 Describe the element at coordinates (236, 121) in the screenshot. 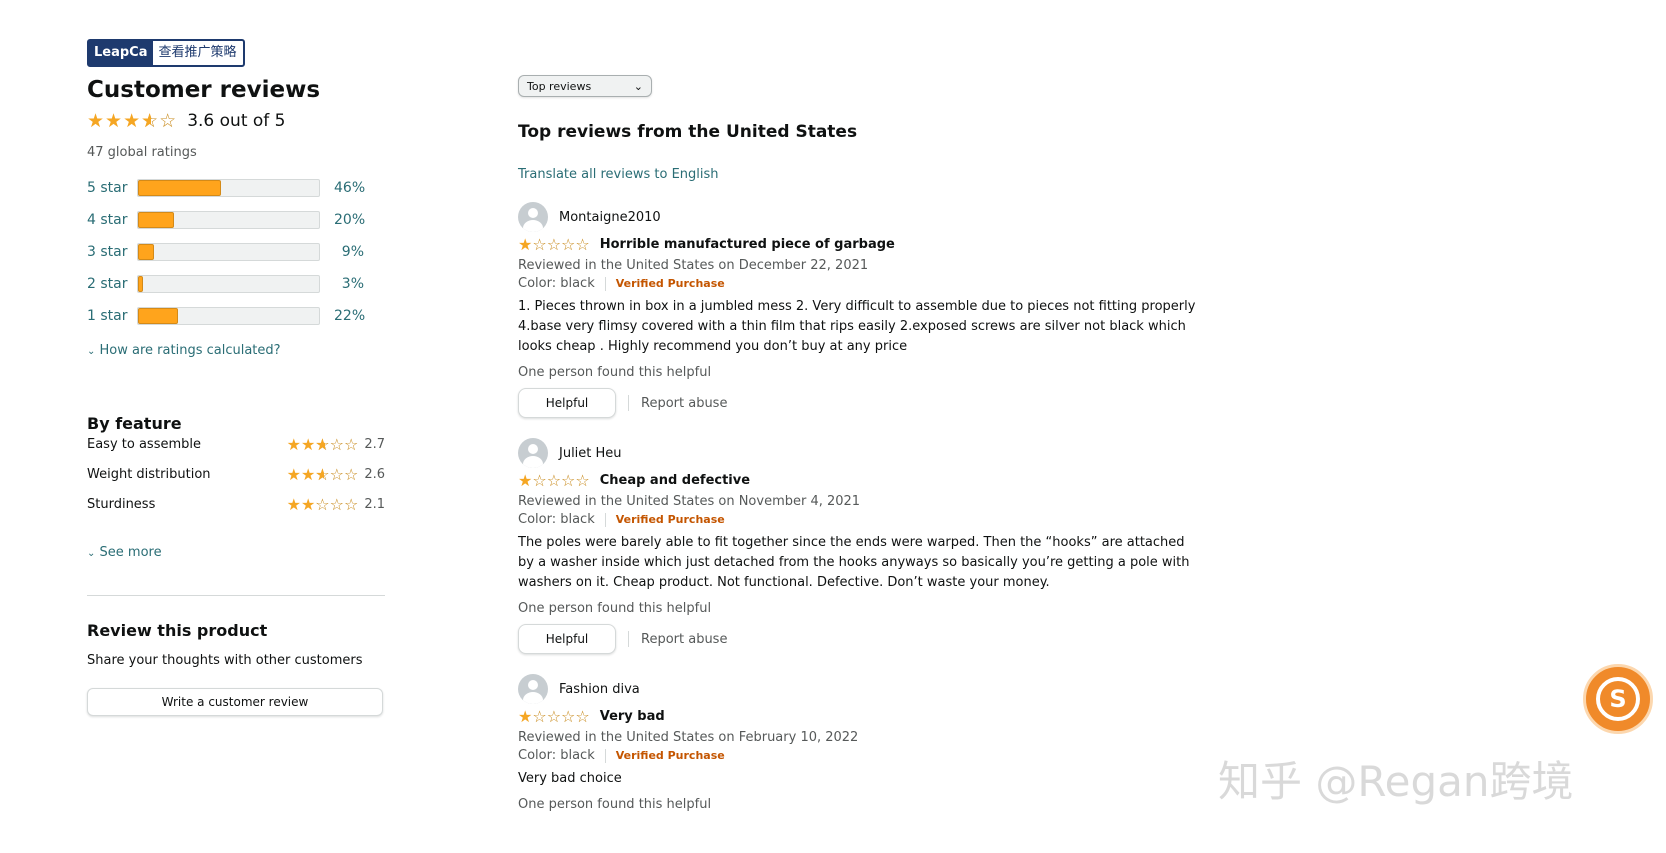

I see `overall-rating-text: 3.6 out of 5` at that location.